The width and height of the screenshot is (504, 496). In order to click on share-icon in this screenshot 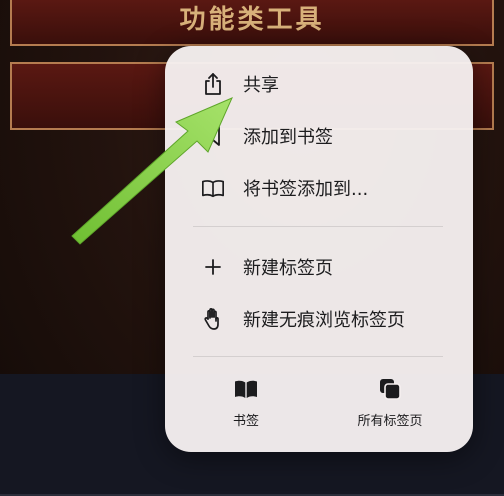, I will do `click(213, 84)`.